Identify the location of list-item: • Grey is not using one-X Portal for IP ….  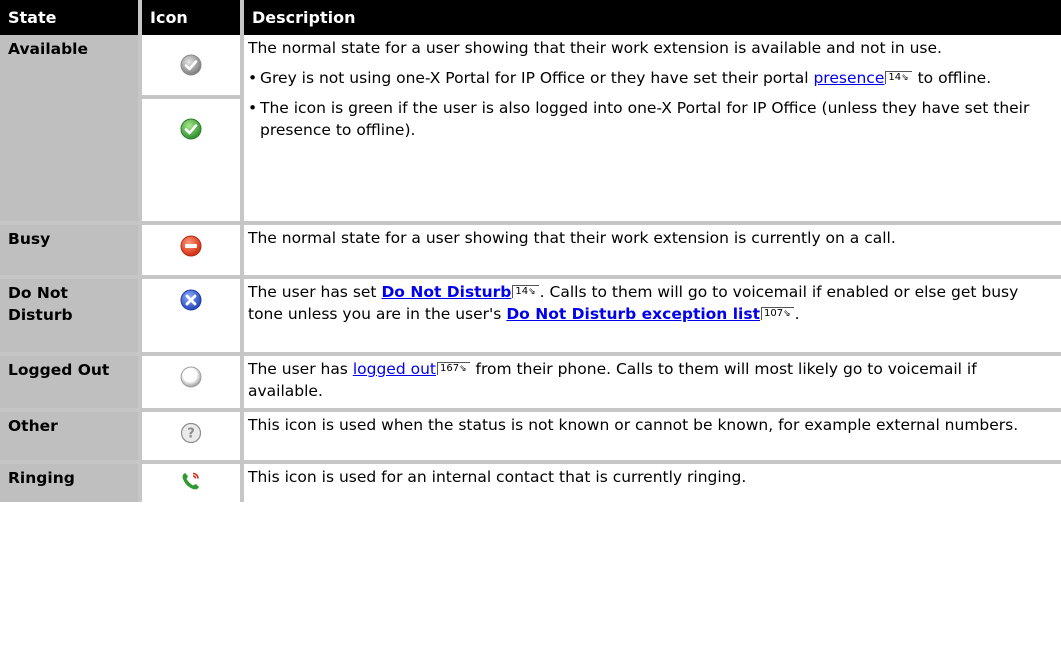
(651, 78).